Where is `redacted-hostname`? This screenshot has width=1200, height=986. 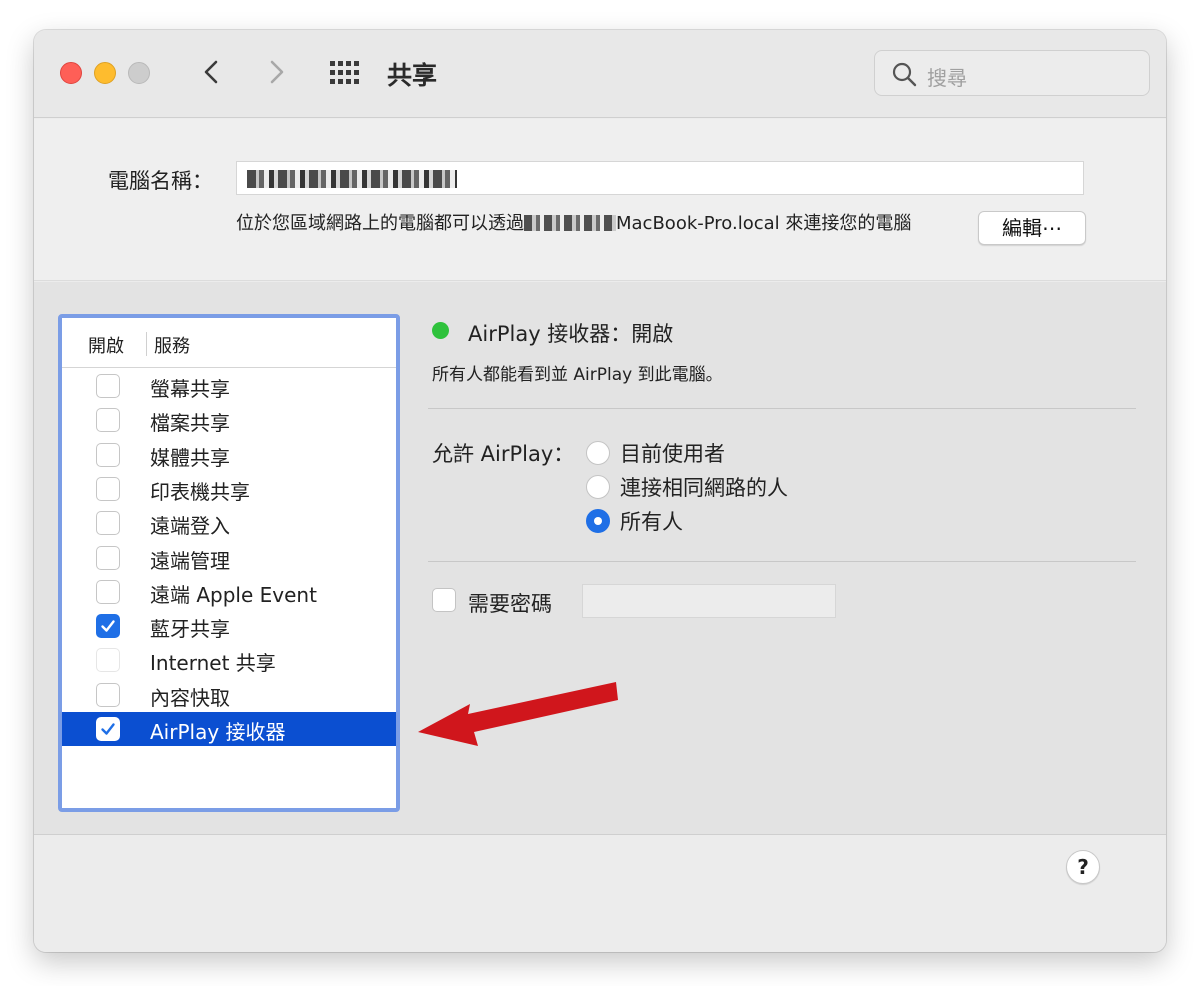 redacted-hostname is located at coordinates (570, 223).